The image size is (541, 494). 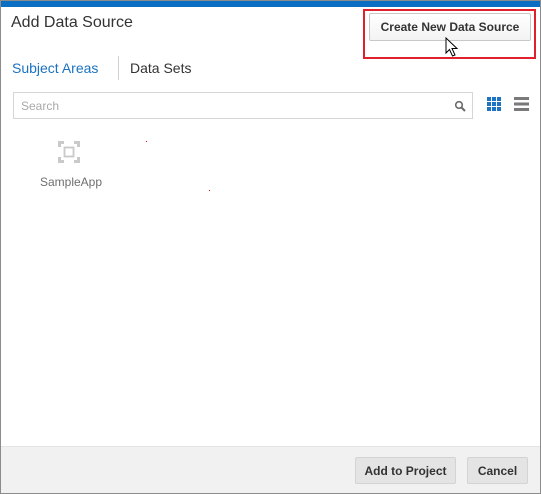 I want to click on tab-data-sets: Data Sets, so click(x=160, y=68).